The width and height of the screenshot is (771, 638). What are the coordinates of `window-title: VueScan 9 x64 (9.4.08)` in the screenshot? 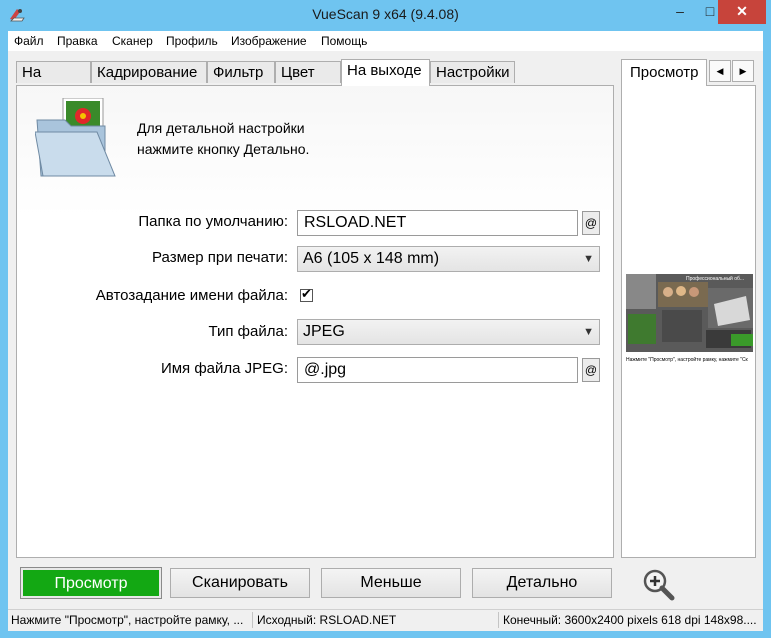 It's located at (385, 14).